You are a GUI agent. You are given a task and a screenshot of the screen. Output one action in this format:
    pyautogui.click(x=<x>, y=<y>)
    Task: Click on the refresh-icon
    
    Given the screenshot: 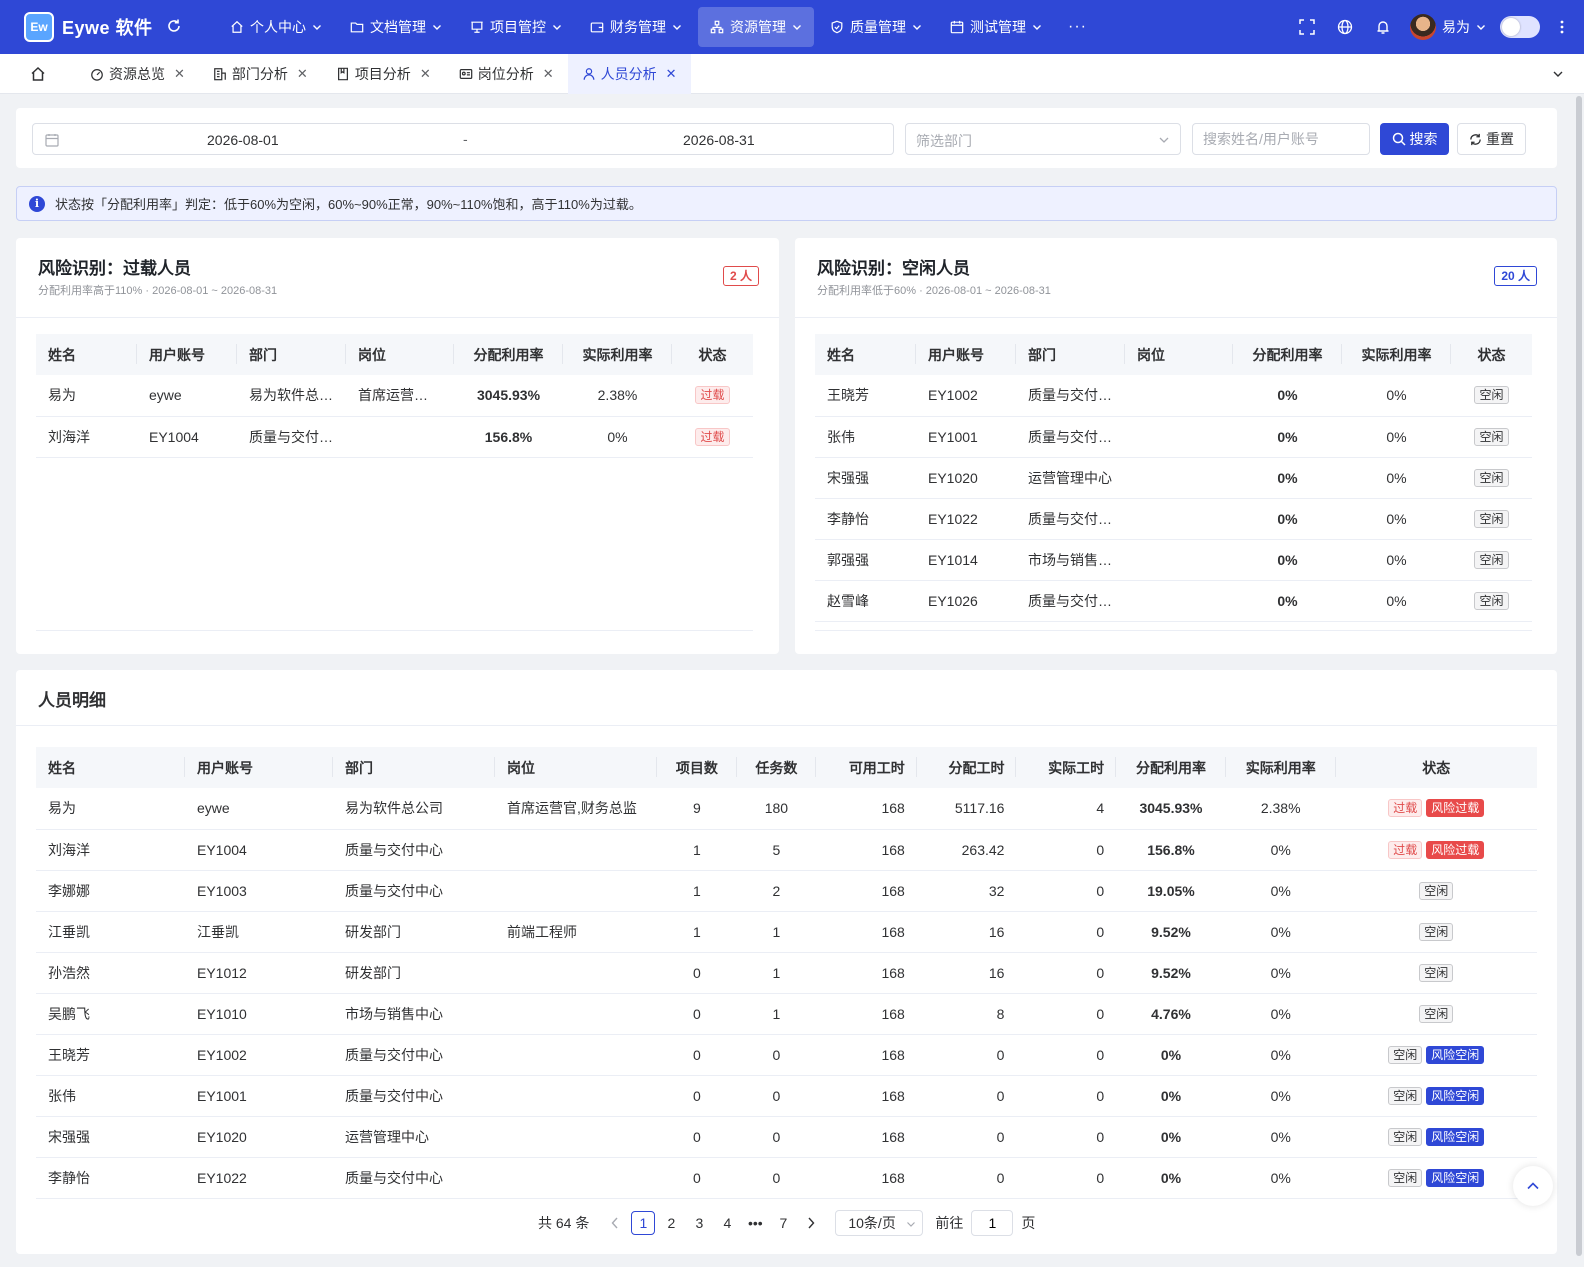 What is the action you would take?
    pyautogui.click(x=174, y=26)
    